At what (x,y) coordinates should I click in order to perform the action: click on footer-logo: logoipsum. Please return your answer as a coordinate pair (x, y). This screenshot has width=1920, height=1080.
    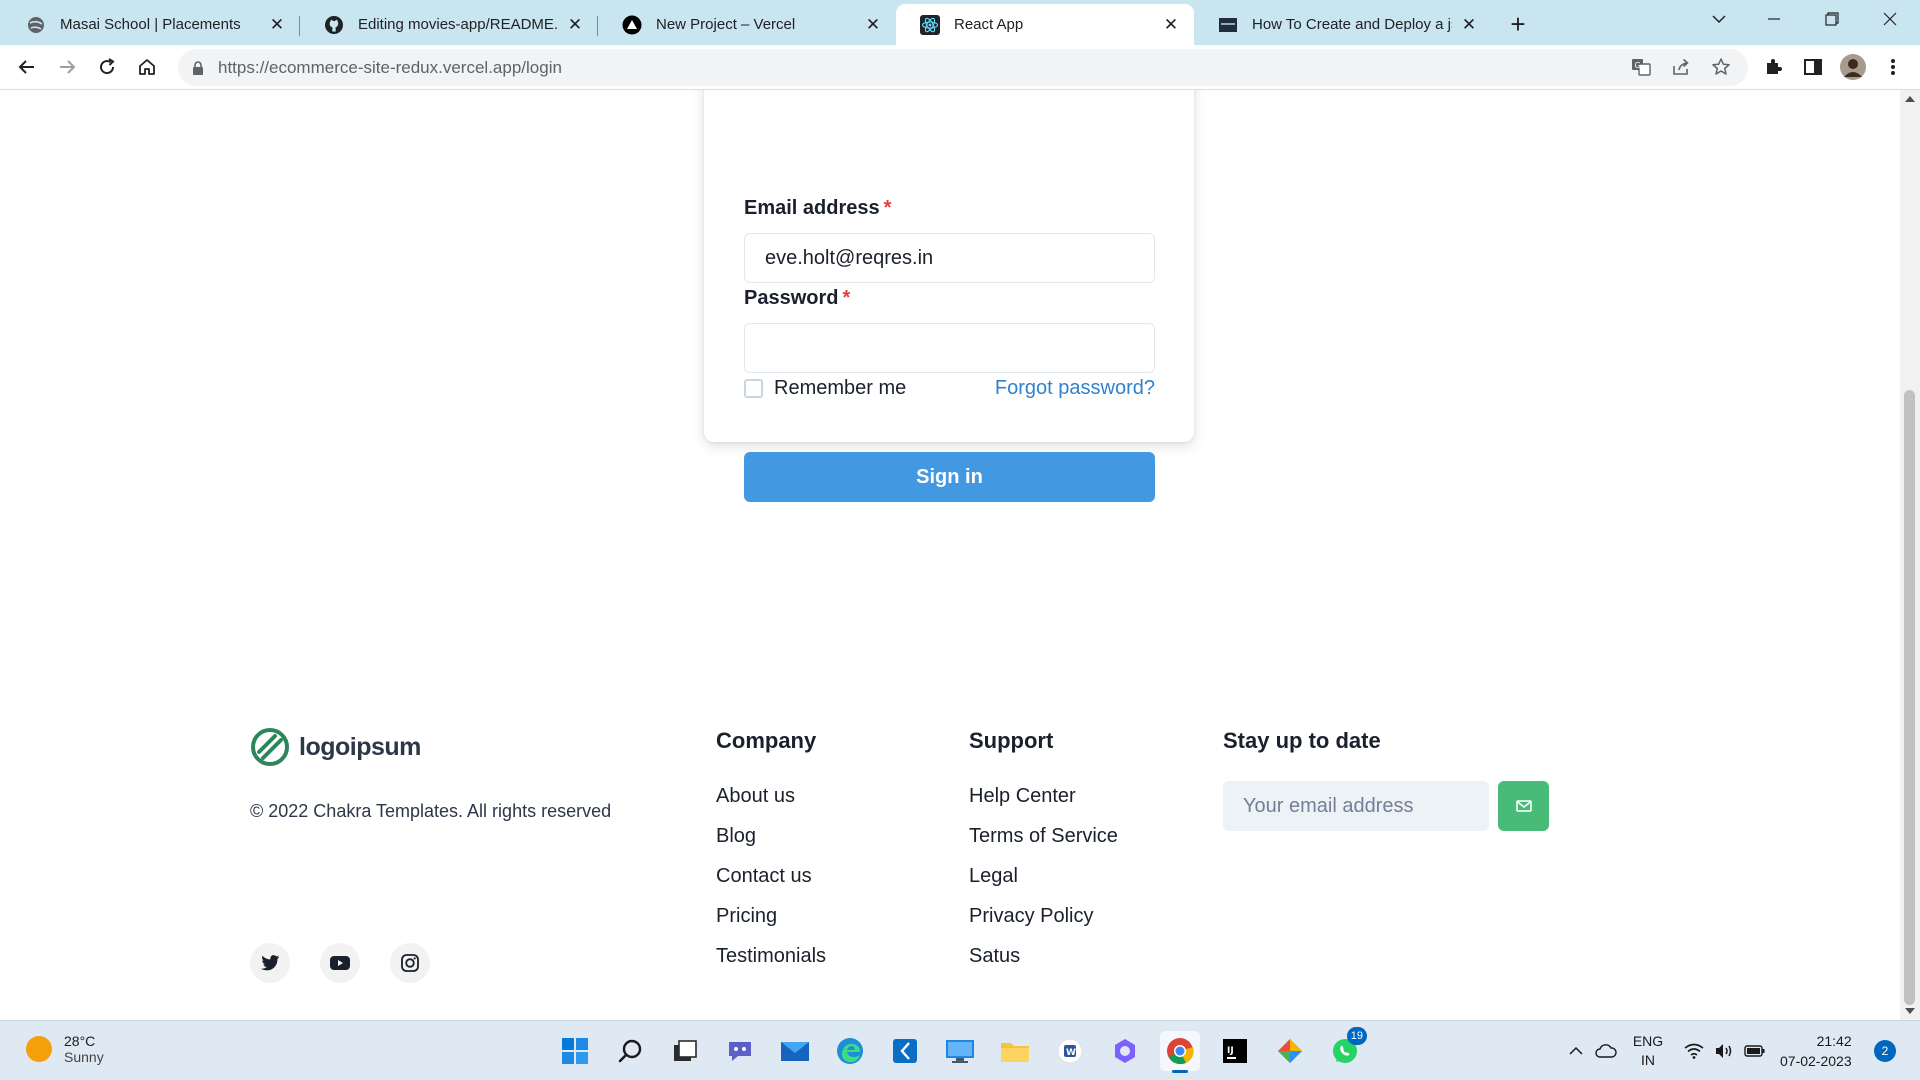
    Looking at the image, I should click on (335, 747).